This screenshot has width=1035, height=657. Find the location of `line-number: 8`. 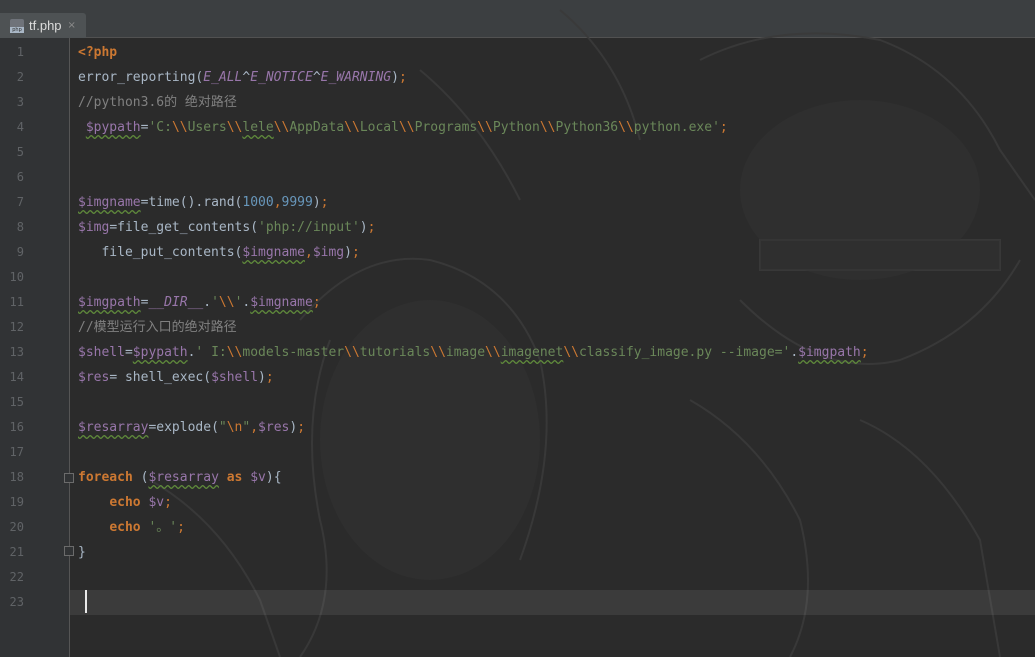

line-number: 8 is located at coordinates (20, 227).